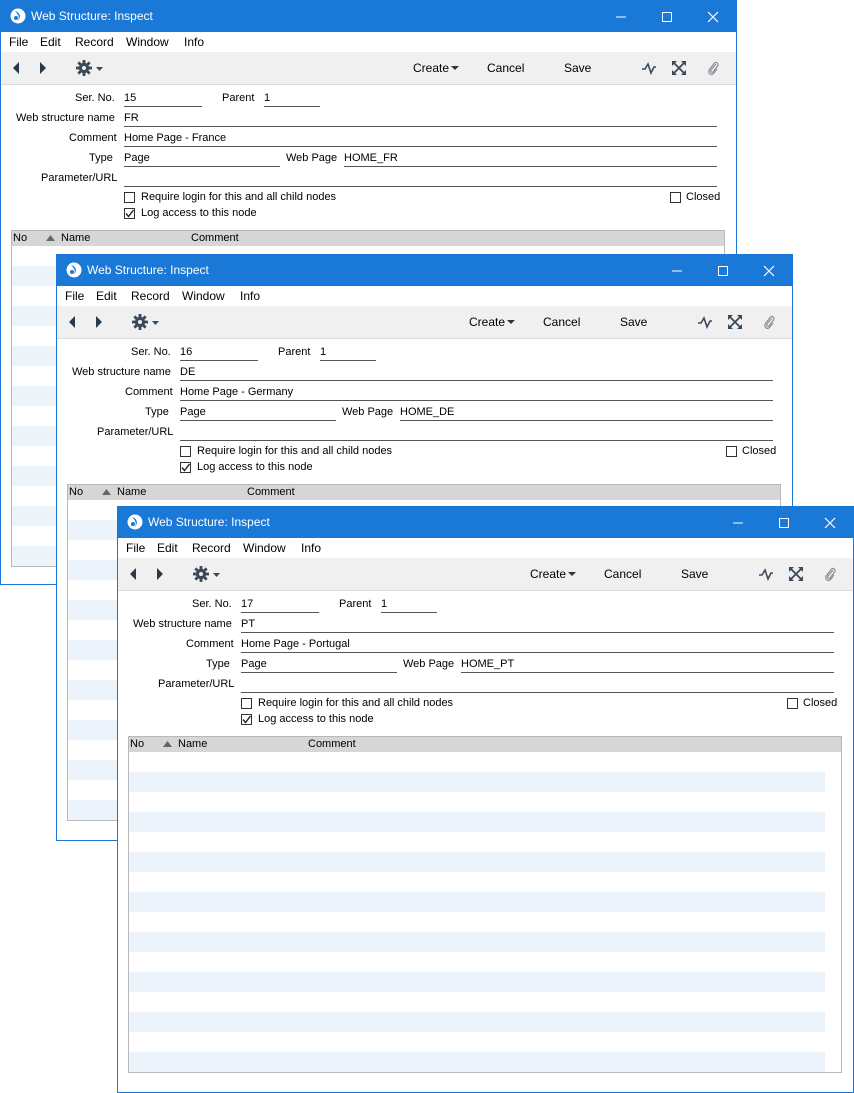 The width and height of the screenshot is (854, 1093). What do you see at coordinates (530, 159) in the screenshot?
I see `web-page-field: HOME_FR` at bounding box center [530, 159].